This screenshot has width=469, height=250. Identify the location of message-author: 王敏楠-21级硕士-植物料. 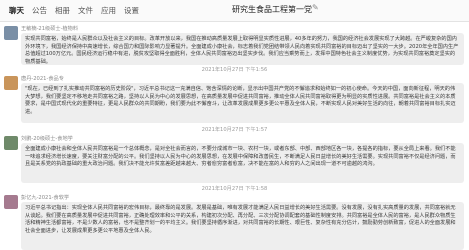
(50, 29).